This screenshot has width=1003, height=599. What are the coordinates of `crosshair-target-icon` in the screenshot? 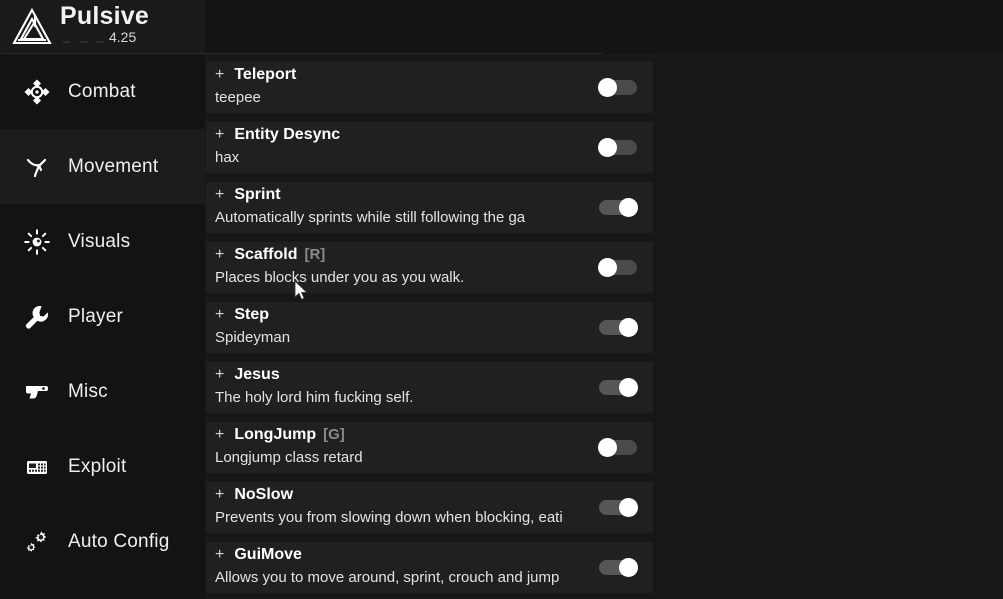 It's located at (37, 92).